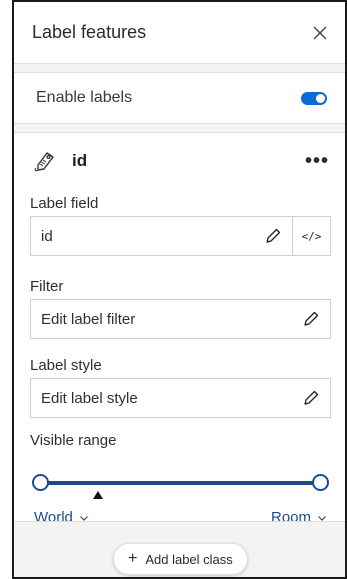  I want to click on slider-track, so click(180, 483).